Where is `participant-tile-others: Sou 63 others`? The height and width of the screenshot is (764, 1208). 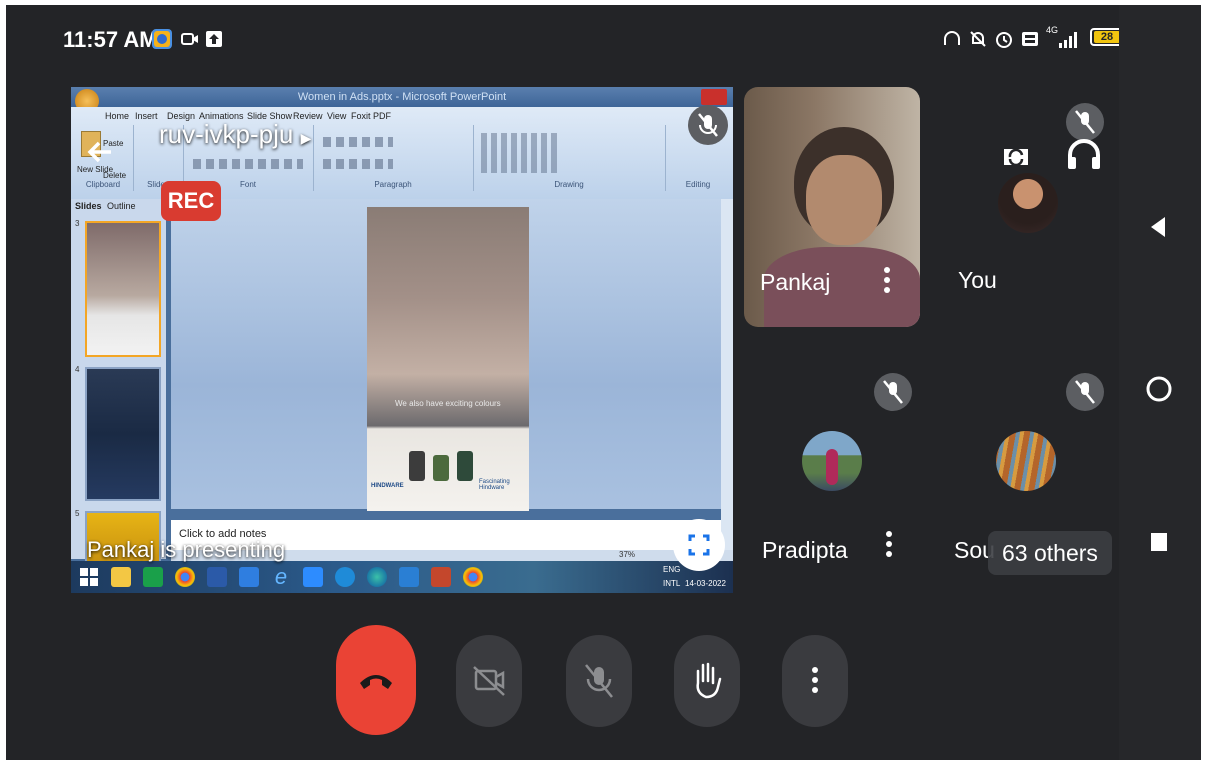 participant-tile-others: Sou 63 others is located at coordinates (1038, 475).